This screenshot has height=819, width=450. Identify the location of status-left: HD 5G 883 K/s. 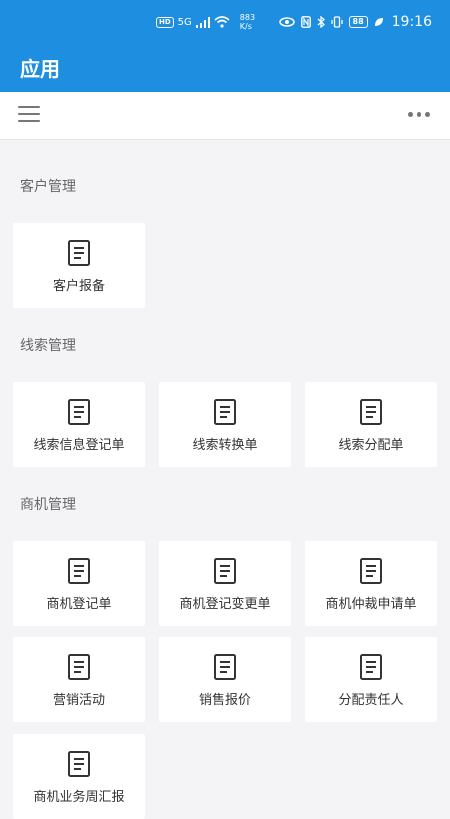
(205, 22).